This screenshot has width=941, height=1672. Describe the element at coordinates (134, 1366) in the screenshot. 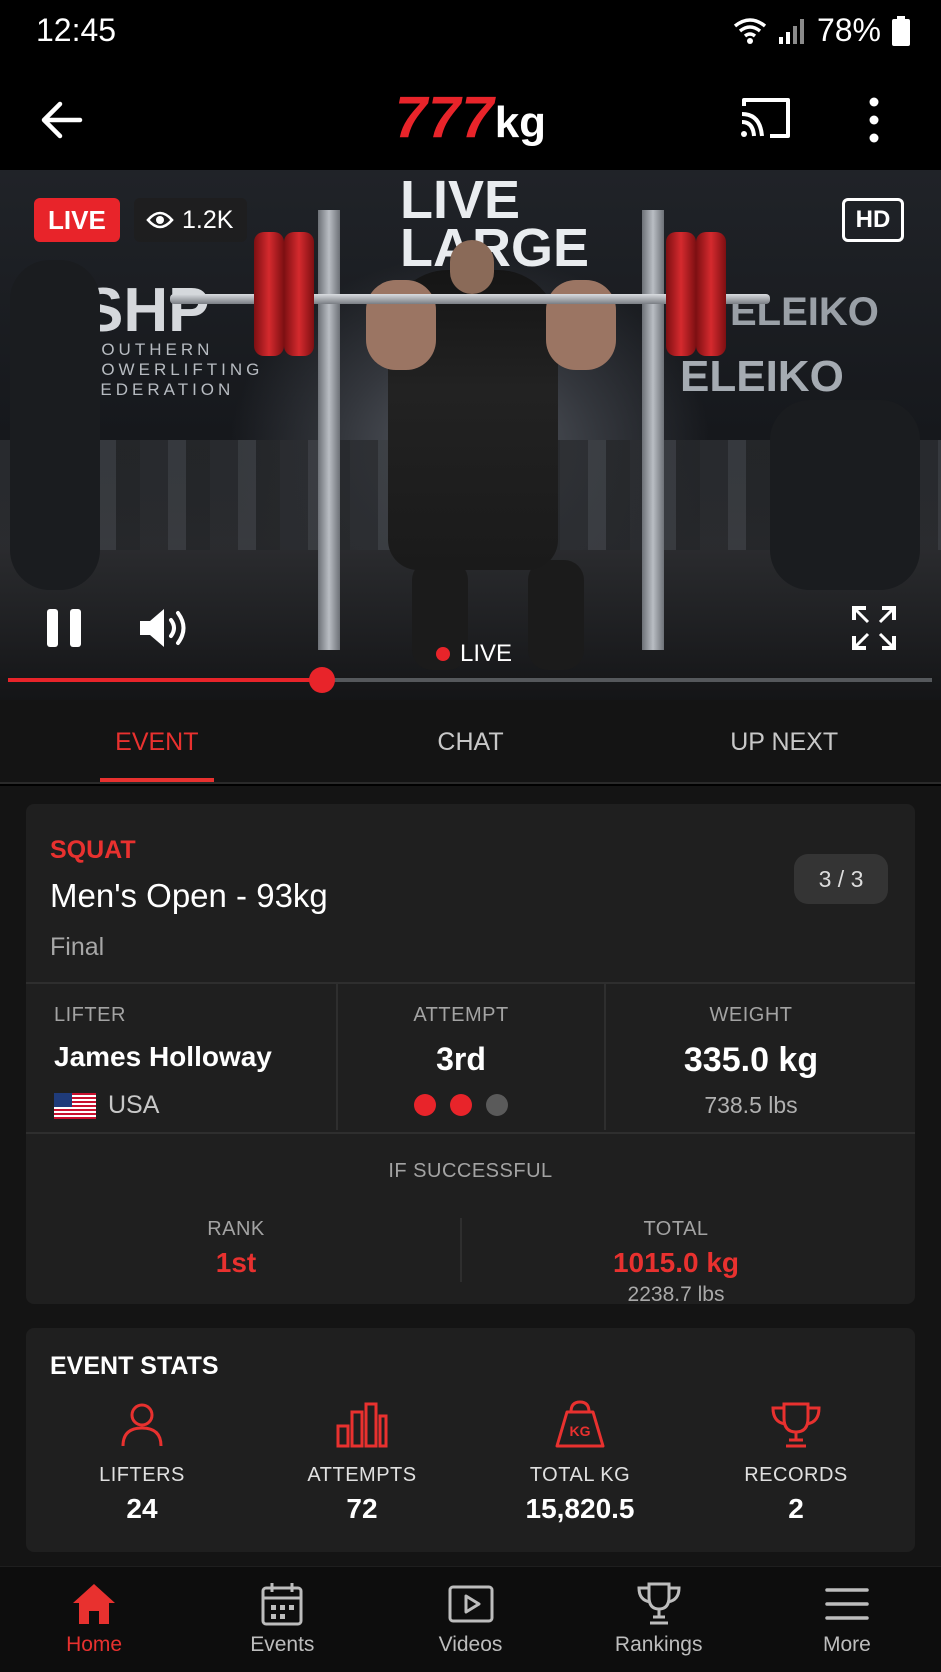

I see `event-stats-title: EVENT STATS` at that location.